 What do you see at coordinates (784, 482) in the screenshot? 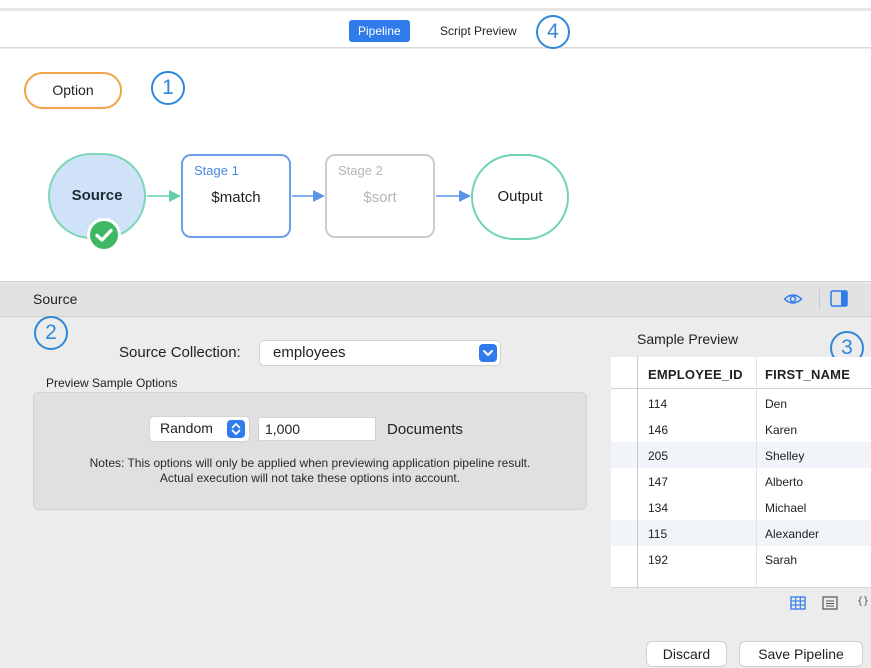
I see `cell-first-name: Alberto` at bounding box center [784, 482].